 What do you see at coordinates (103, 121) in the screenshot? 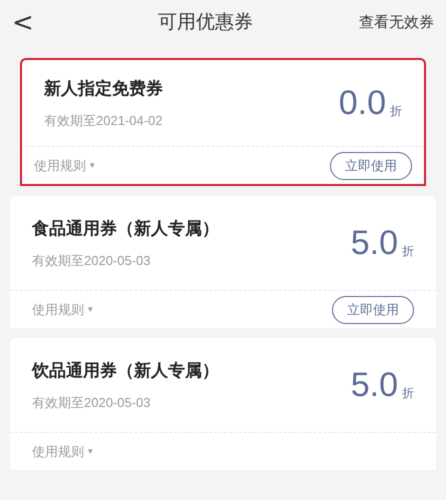
I see `validity-date: 有效期至2021-04-02` at bounding box center [103, 121].